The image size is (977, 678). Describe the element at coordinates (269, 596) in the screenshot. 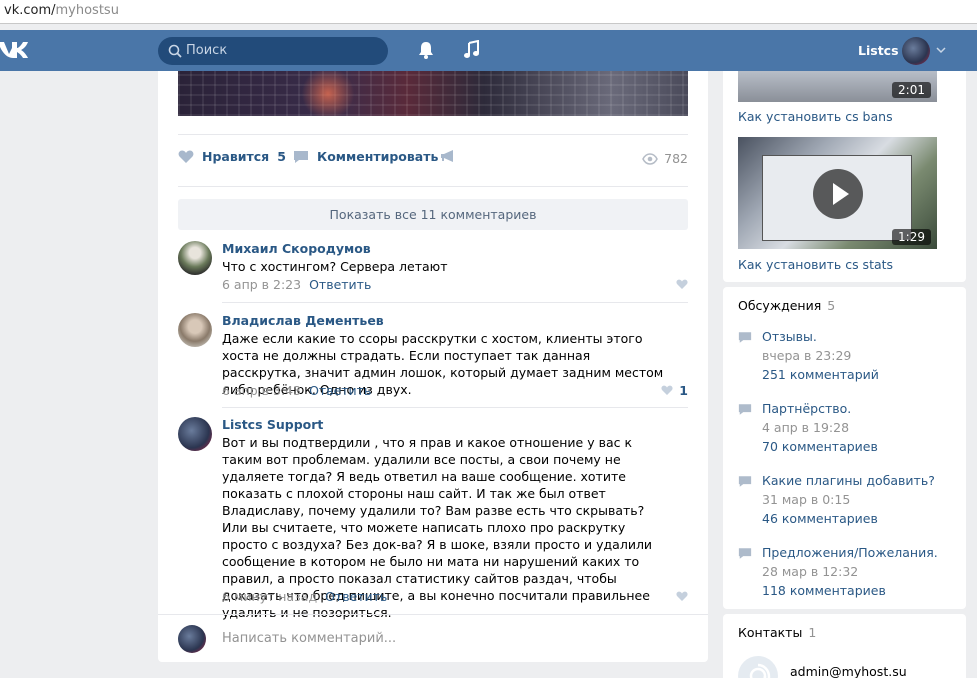

I see `comment-date: 6 минут назад` at that location.